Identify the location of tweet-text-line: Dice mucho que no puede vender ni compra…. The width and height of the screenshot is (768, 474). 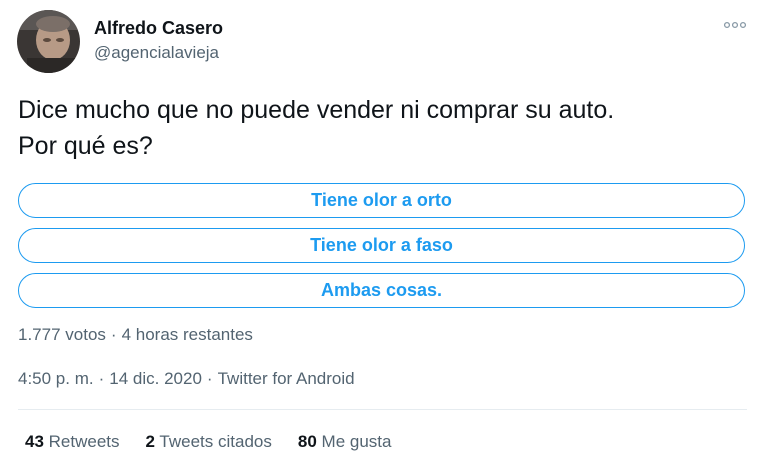
(316, 110).